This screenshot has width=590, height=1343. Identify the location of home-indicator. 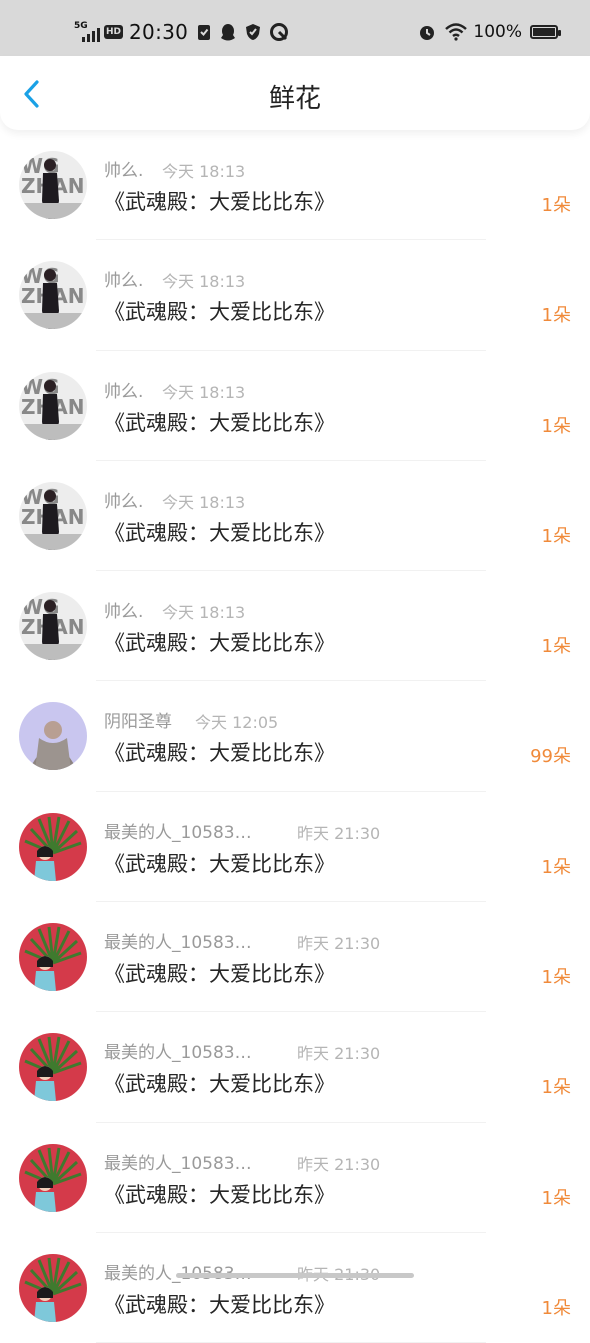
(295, 1275).